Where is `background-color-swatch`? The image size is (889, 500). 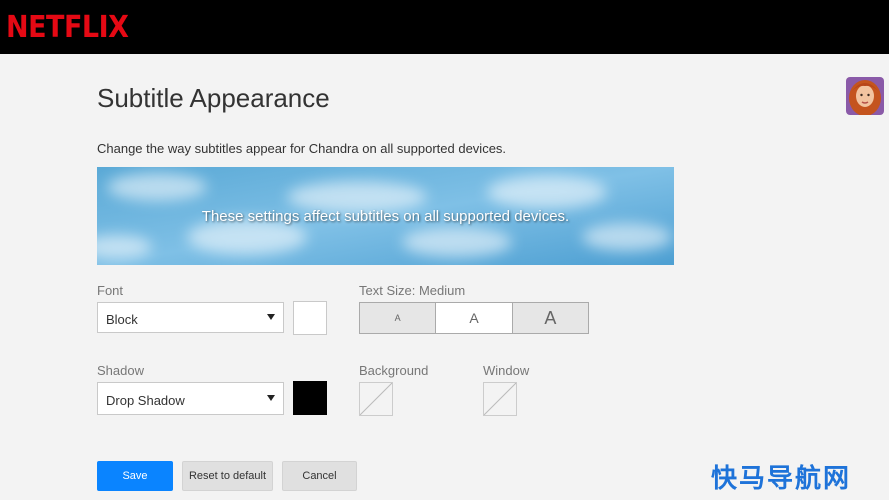 background-color-swatch is located at coordinates (376, 399).